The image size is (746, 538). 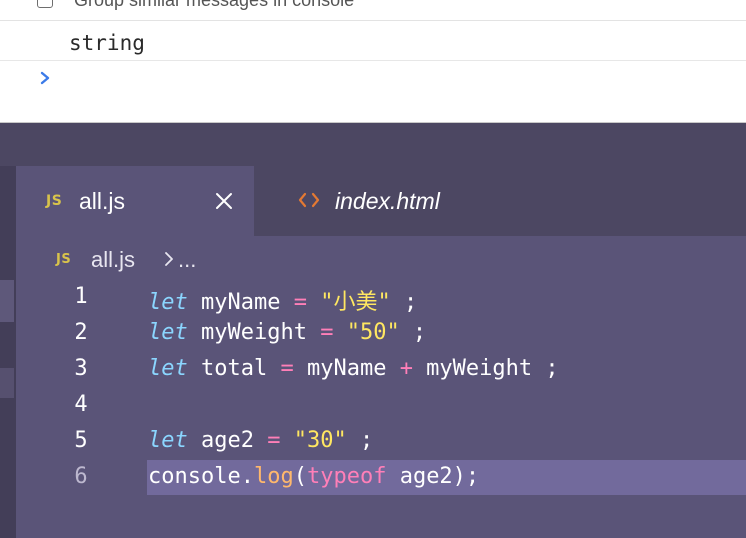 What do you see at coordinates (81, 476) in the screenshot?
I see `line-number: 6` at bounding box center [81, 476].